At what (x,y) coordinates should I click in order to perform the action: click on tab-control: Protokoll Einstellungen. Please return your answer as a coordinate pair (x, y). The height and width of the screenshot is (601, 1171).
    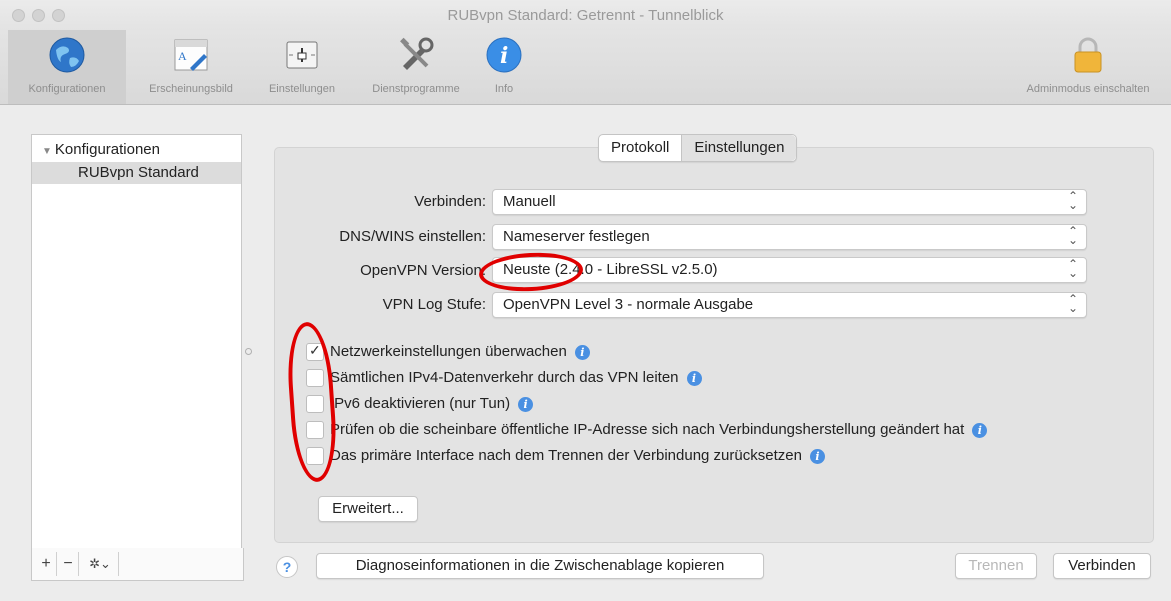
    Looking at the image, I should click on (698, 148).